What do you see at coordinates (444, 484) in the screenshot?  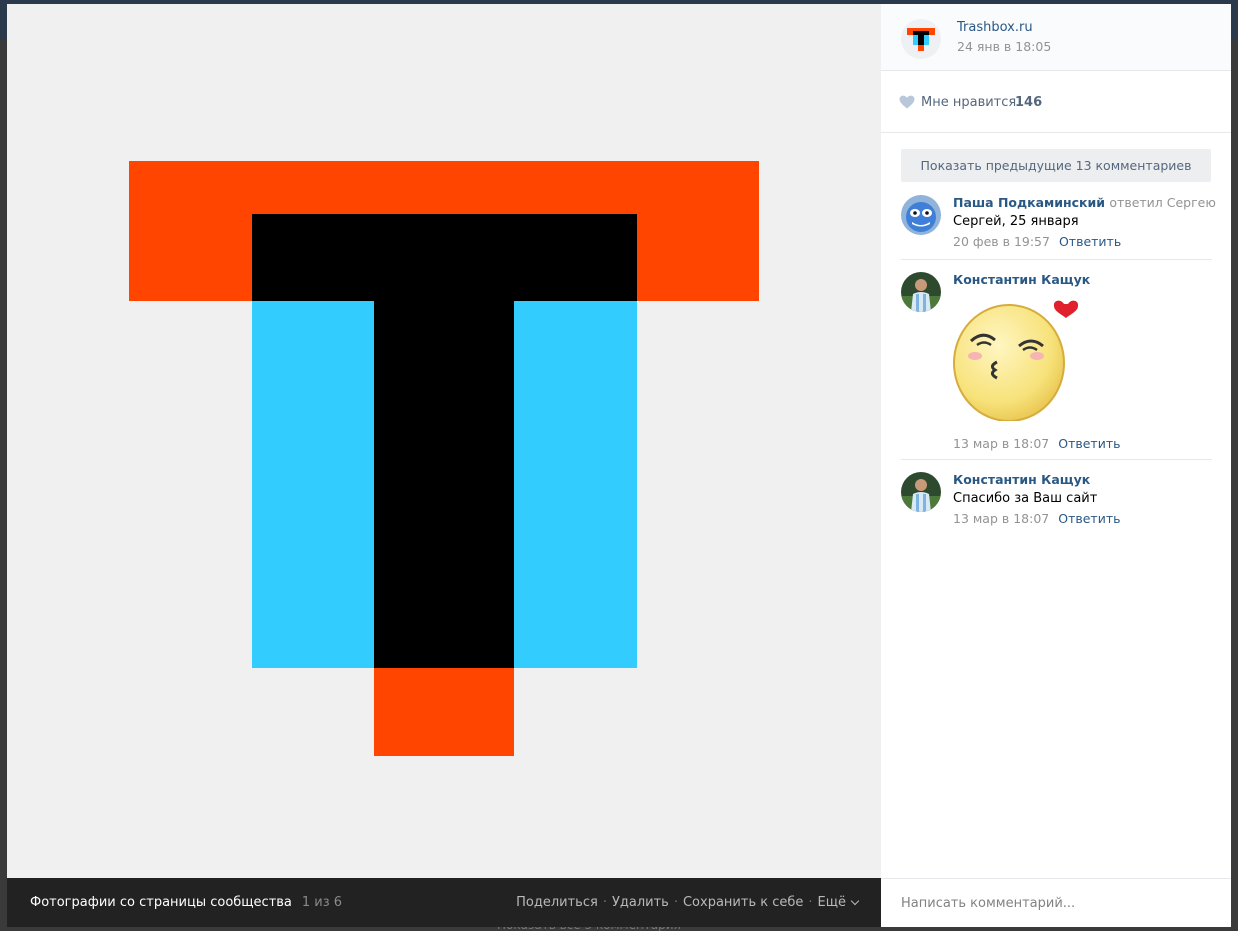 I see `logo-black-stem` at bounding box center [444, 484].